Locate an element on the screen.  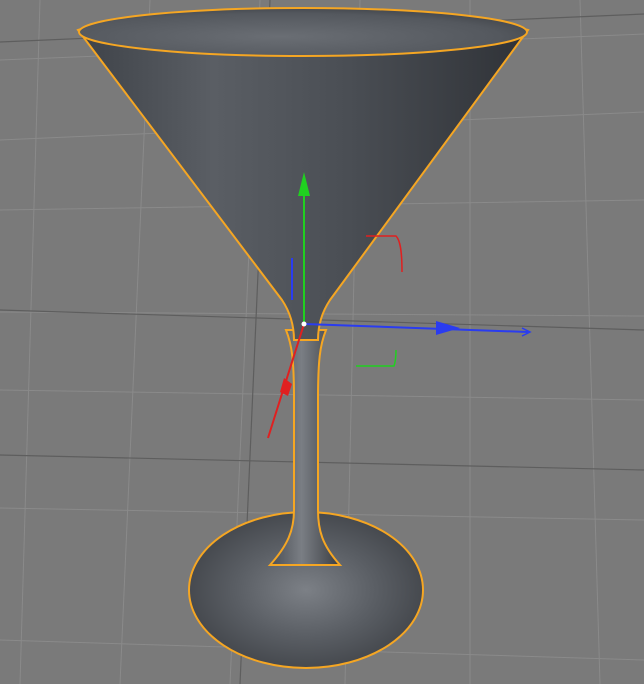
gizmo-origin-icon is located at coordinates (304, 324).